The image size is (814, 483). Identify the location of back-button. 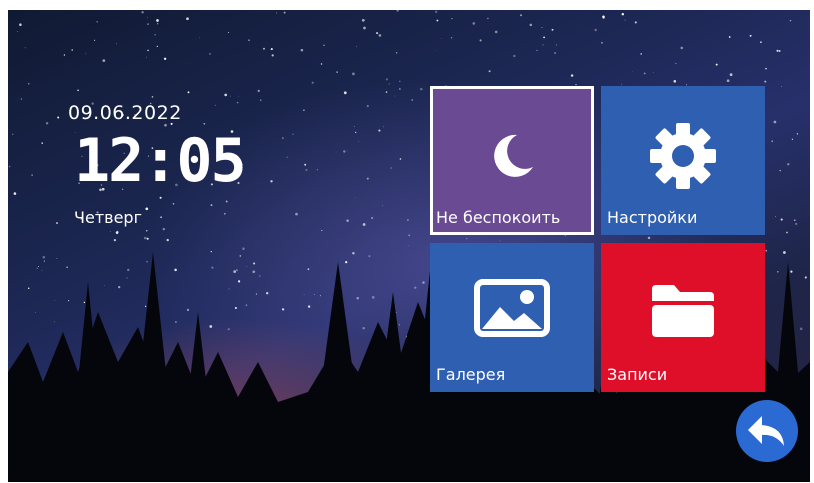
(767, 431).